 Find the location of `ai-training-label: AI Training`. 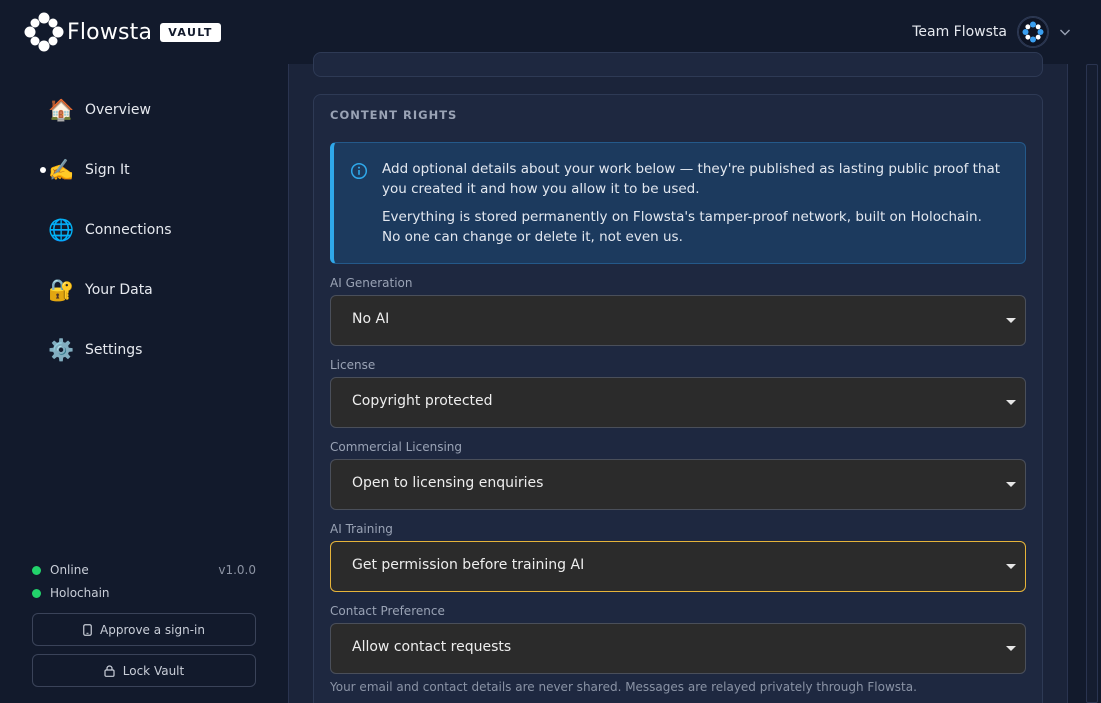

ai-training-label: AI Training is located at coordinates (361, 529).